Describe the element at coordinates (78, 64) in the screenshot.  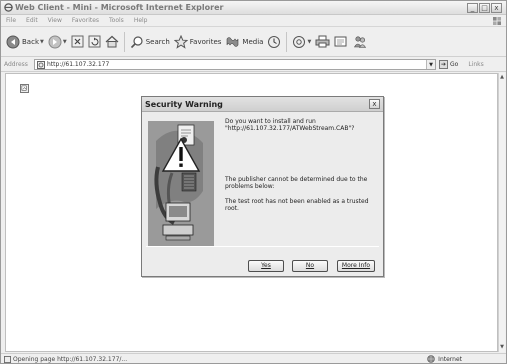
I see `address-url: http://61.107.32.177` at that location.